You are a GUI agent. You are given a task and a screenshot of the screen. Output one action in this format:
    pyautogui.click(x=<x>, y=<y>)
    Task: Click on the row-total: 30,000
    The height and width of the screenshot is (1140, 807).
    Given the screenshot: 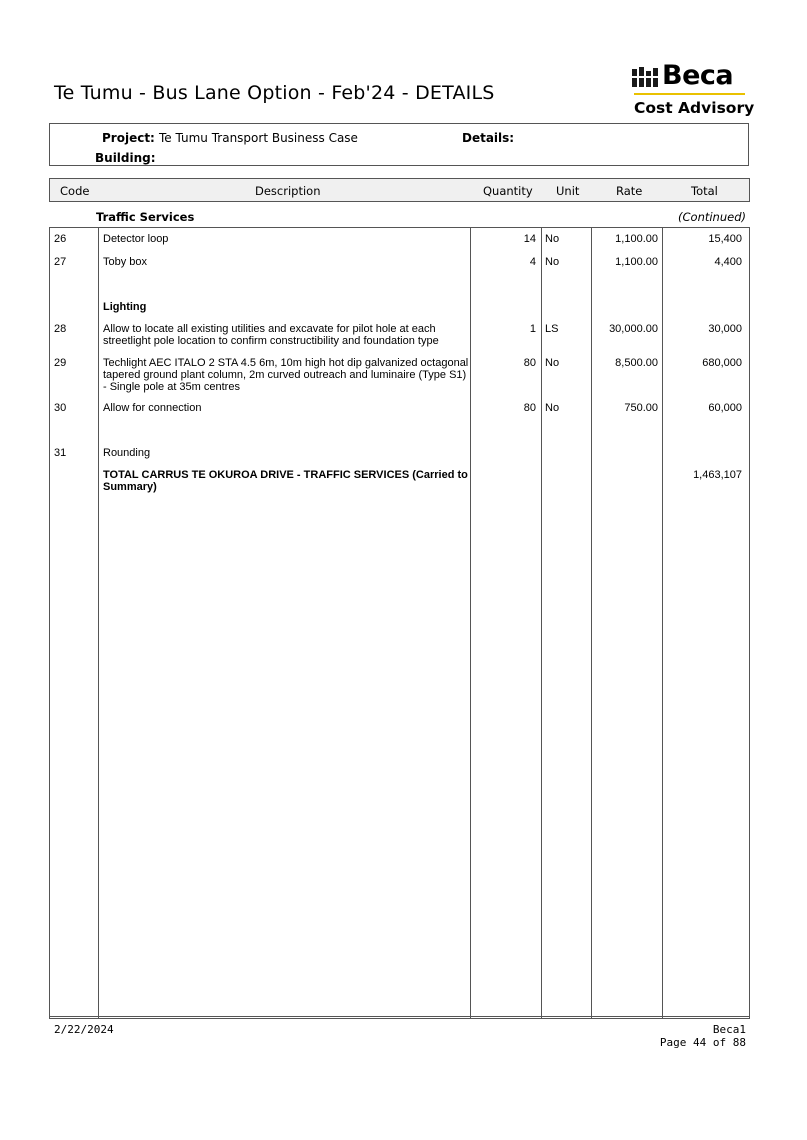 What is the action you would take?
    pyautogui.click(x=725, y=329)
    